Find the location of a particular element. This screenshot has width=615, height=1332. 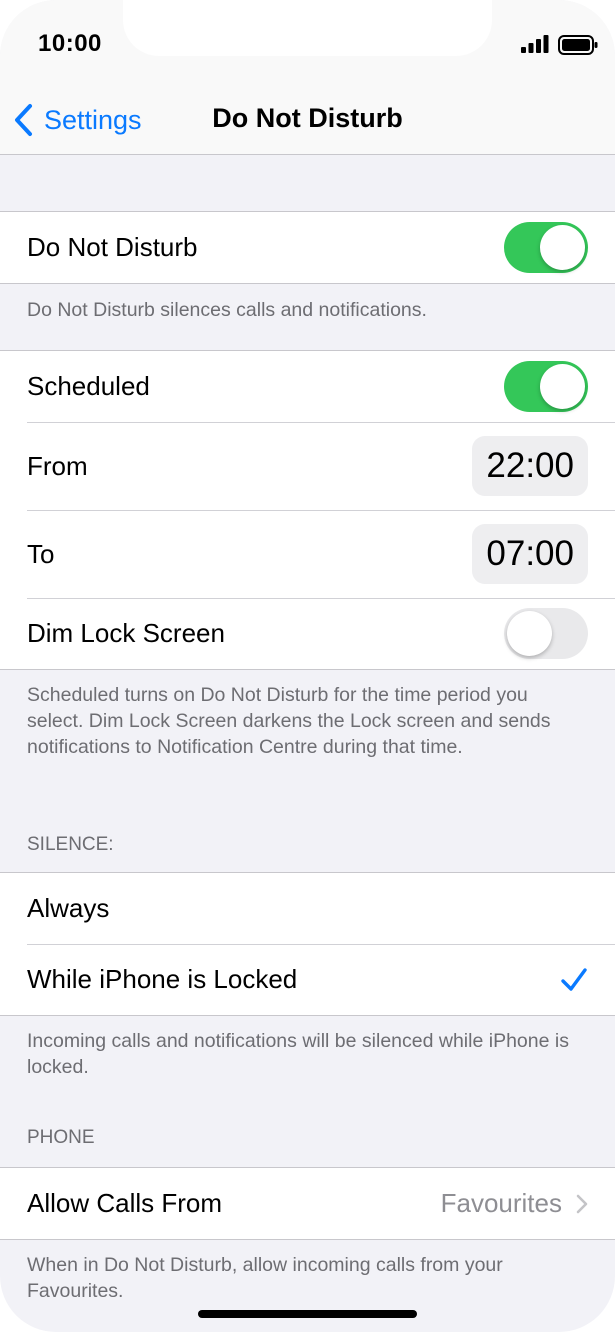

silence-option-label: Always is located at coordinates (68, 908).